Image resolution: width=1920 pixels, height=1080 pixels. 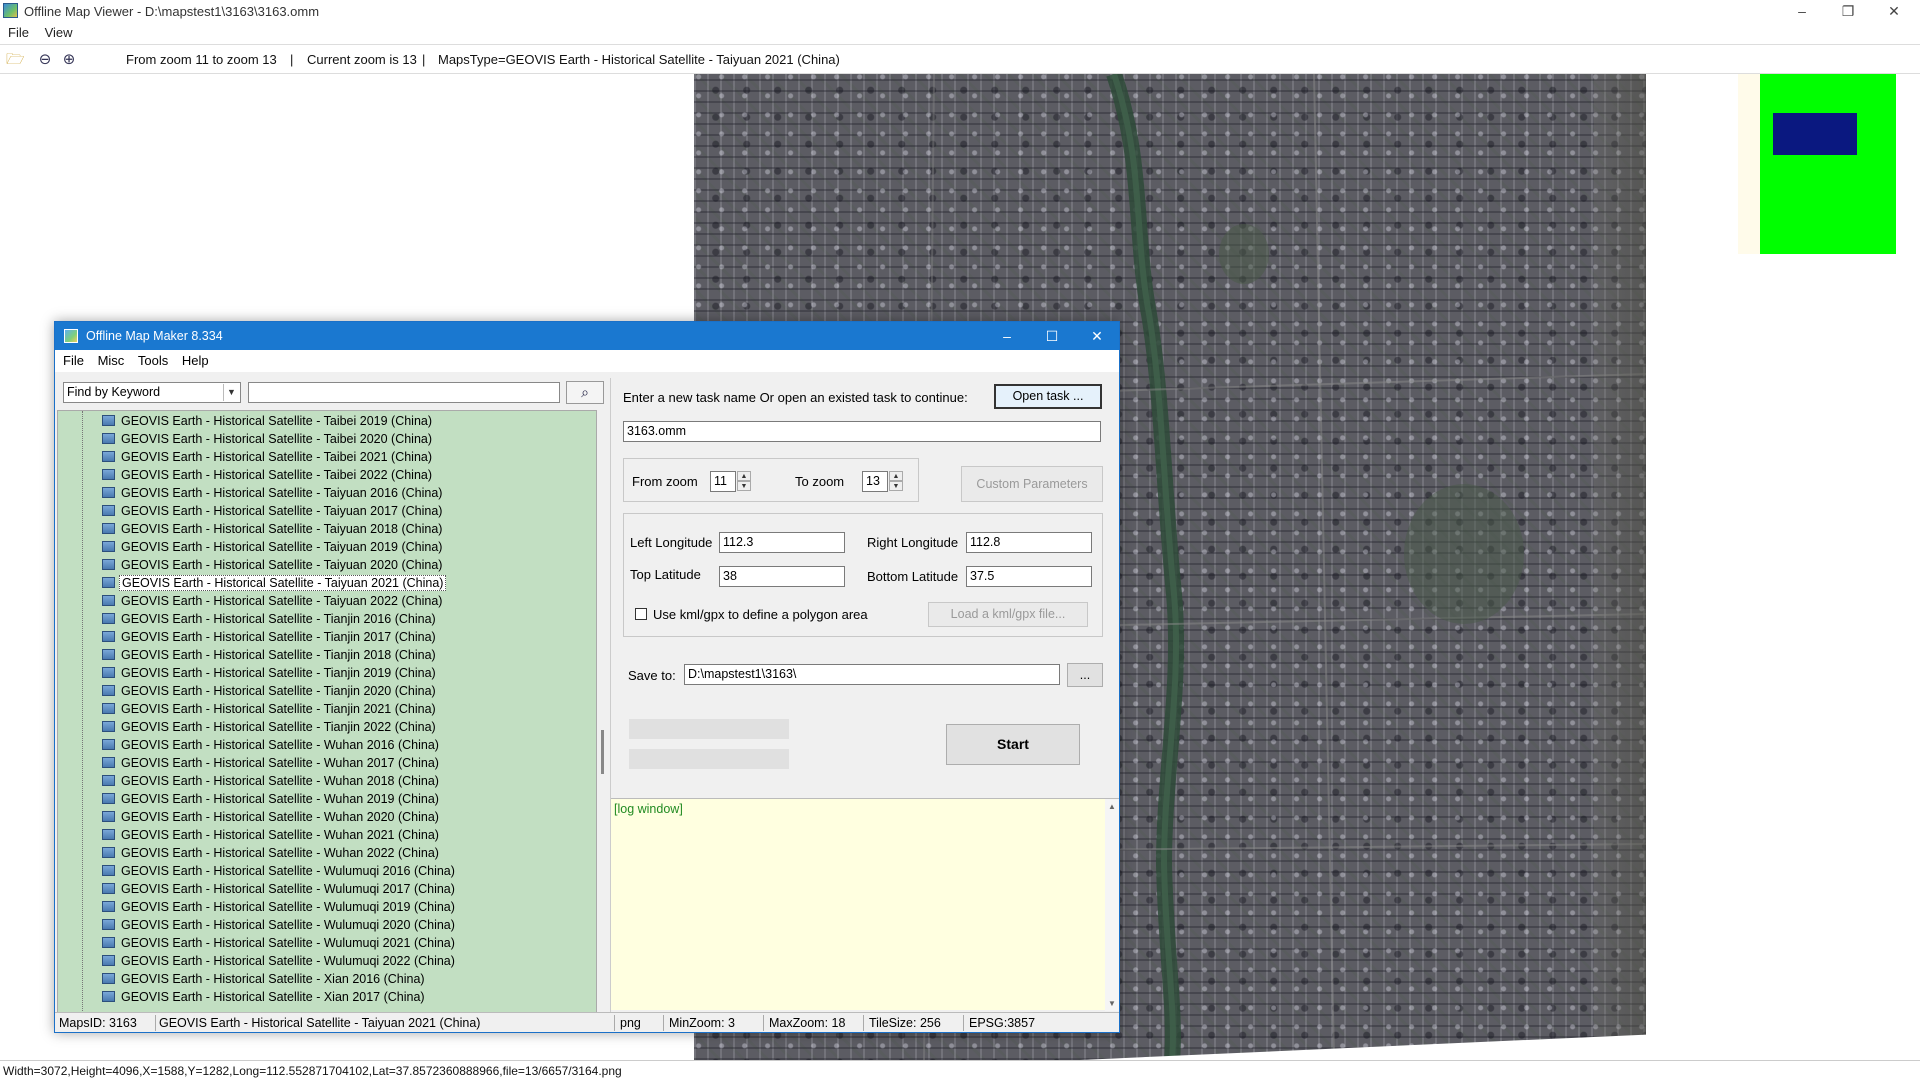 What do you see at coordinates (1817, 164) in the screenshot?
I see `overview-map` at bounding box center [1817, 164].